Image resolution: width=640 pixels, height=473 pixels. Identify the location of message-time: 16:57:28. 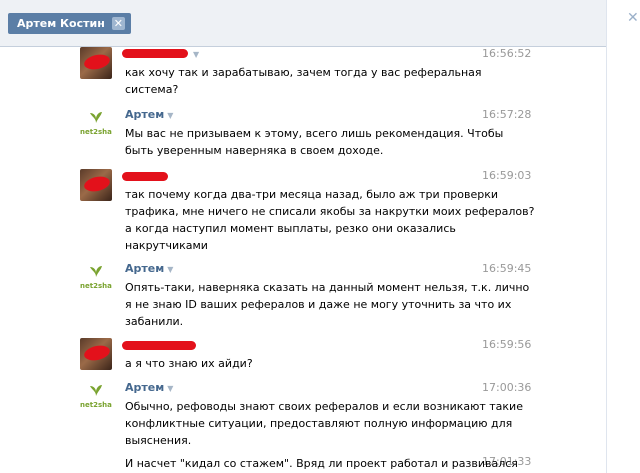
(507, 114).